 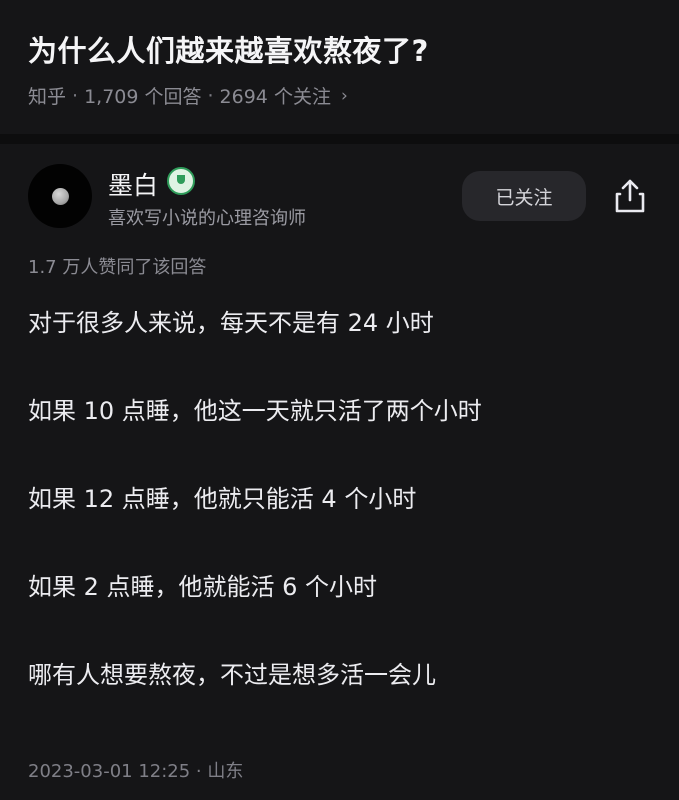 I want to click on author-name: 墨白, so click(x=133, y=184).